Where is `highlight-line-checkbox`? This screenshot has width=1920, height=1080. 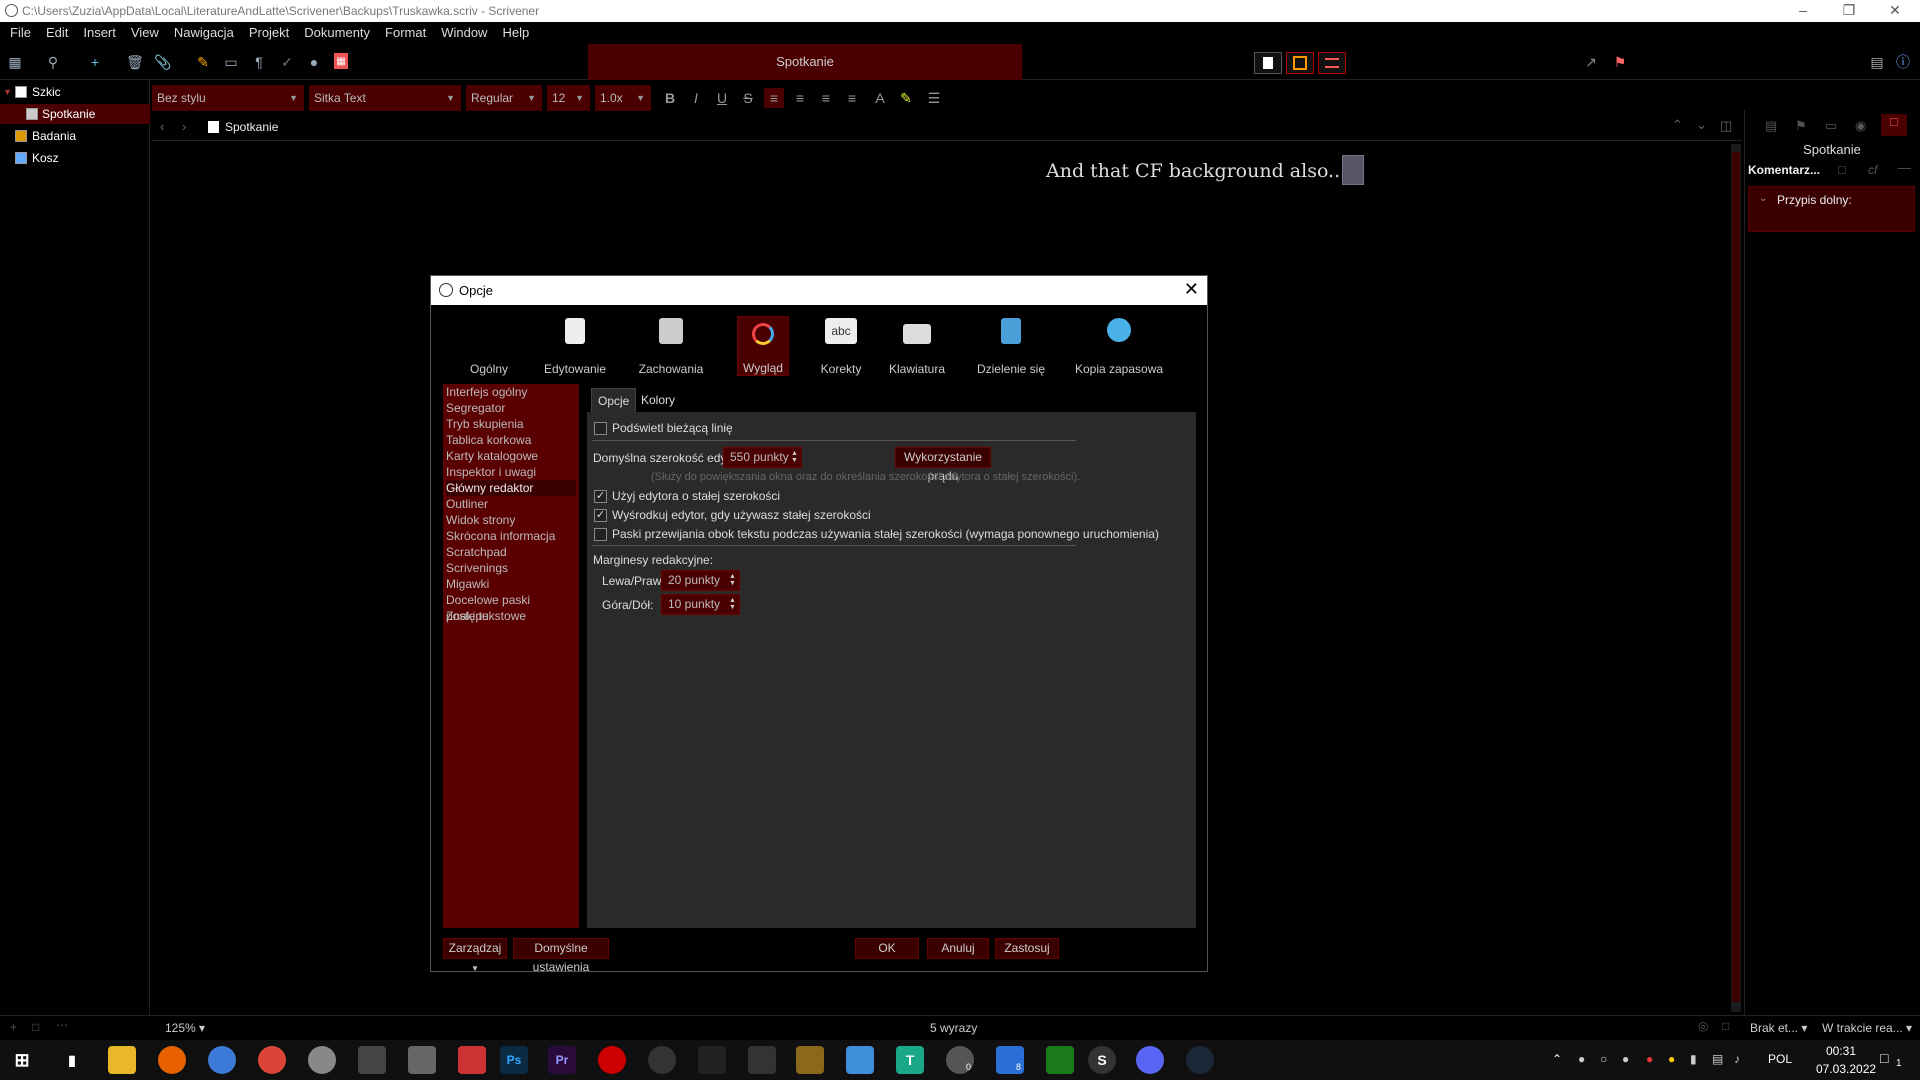
highlight-line-checkbox is located at coordinates (600, 428).